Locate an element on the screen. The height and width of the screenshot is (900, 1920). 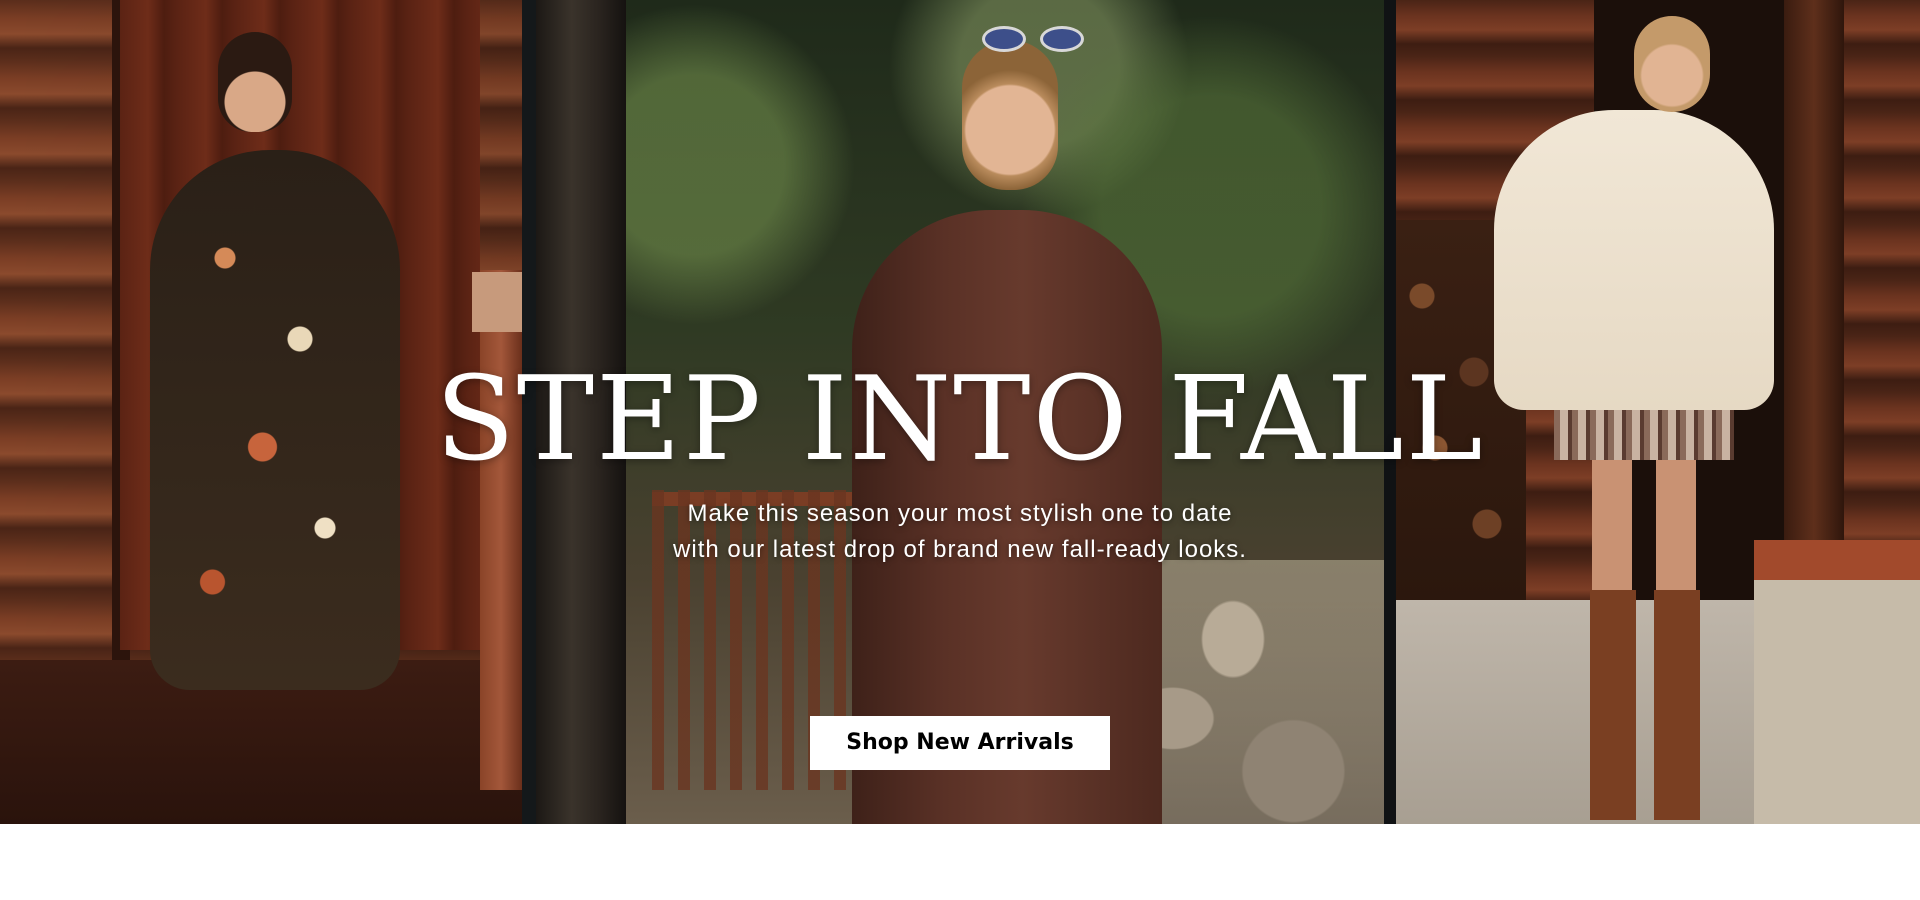
shop-new-arrivals-button: Shop New Arrivals is located at coordinates (960, 743).